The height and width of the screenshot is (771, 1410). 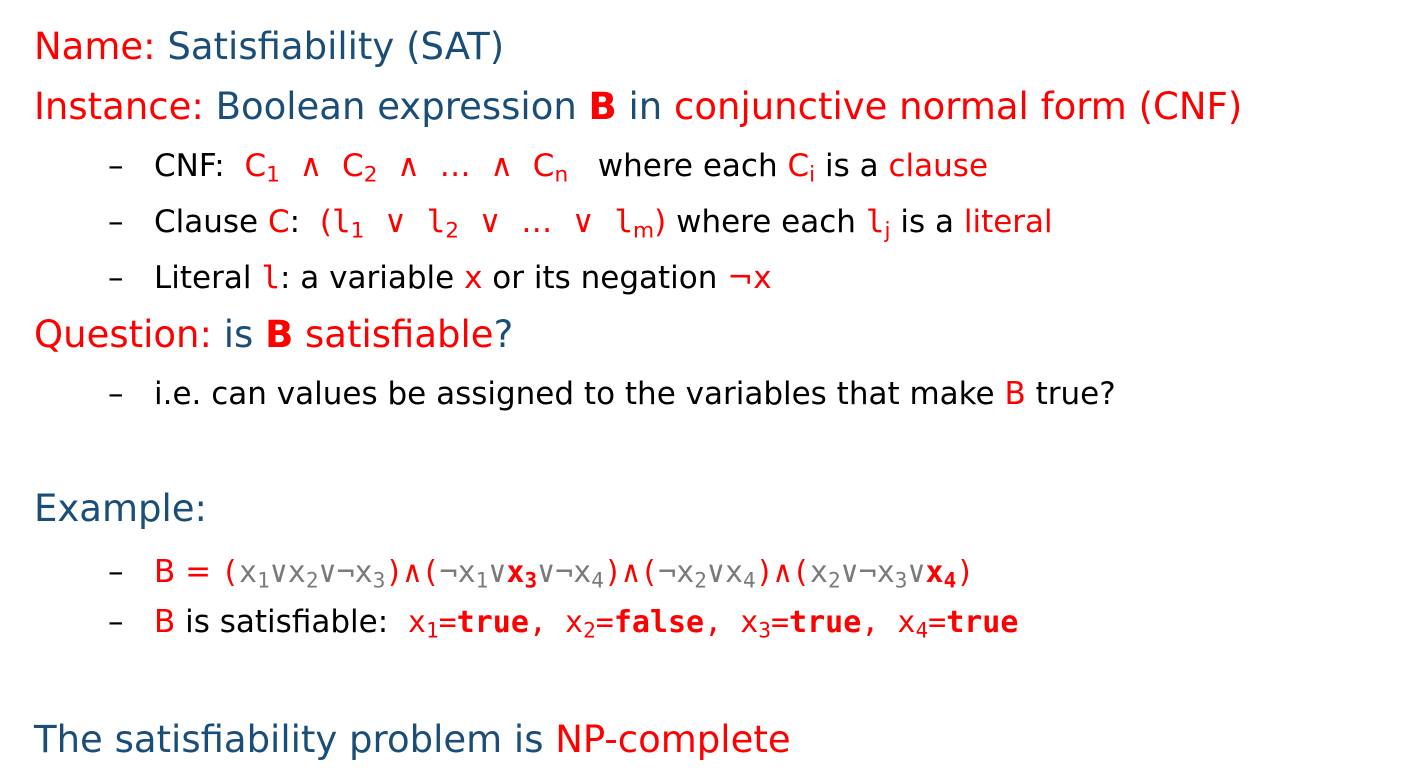 I want to click on clause-label: Clause, so click(x=206, y=222).